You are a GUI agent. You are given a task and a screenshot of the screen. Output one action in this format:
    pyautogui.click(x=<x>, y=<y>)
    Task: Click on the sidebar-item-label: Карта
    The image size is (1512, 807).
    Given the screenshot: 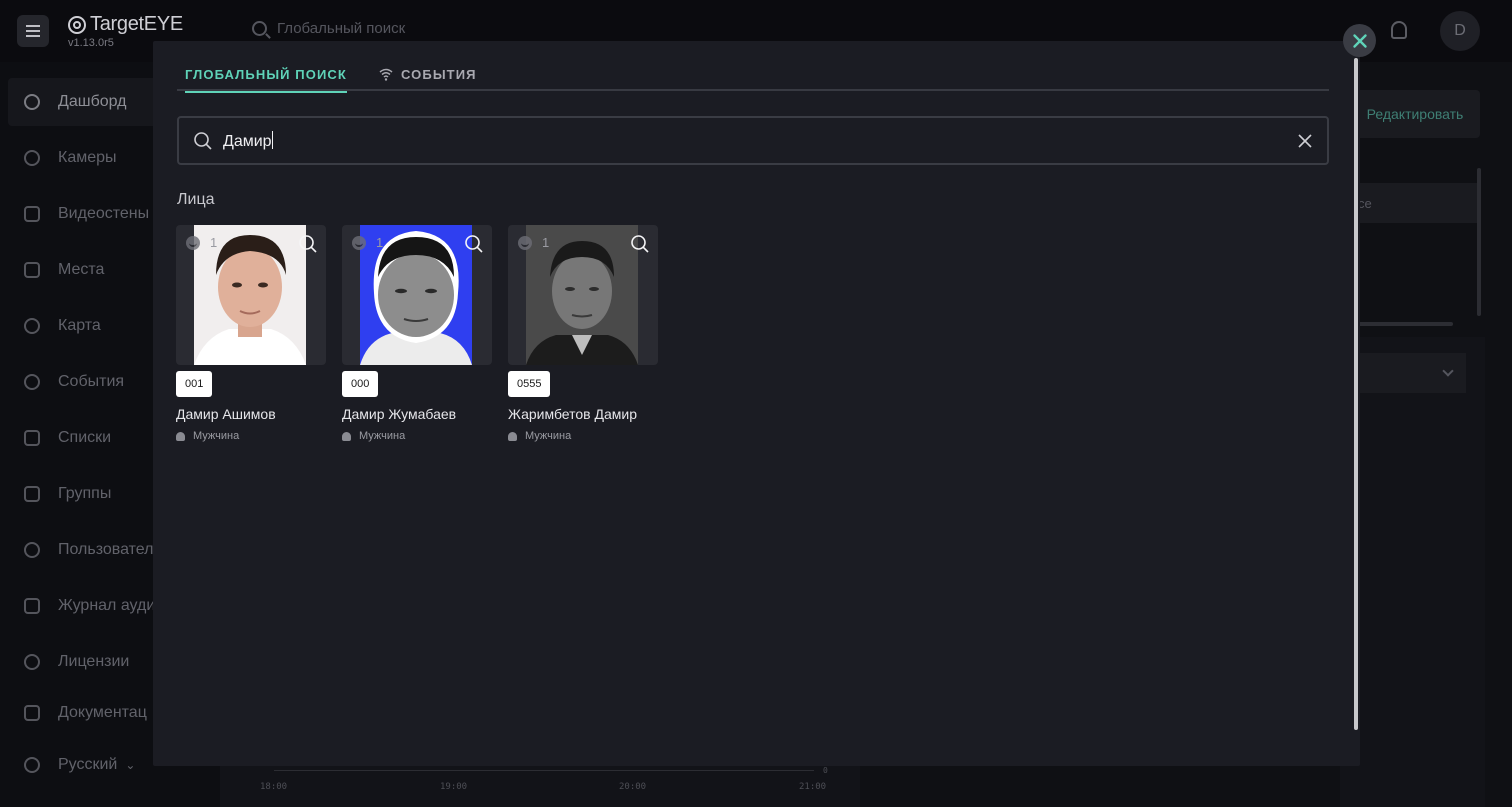 What is the action you would take?
    pyautogui.click(x=79, y=325)
    